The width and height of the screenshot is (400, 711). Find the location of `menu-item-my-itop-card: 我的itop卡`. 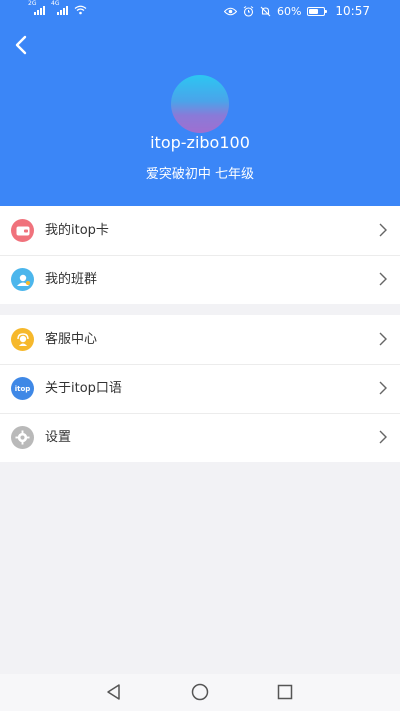

menu-item-my-itop-card: 我的itop卡 is located at coordinates (200, 230).